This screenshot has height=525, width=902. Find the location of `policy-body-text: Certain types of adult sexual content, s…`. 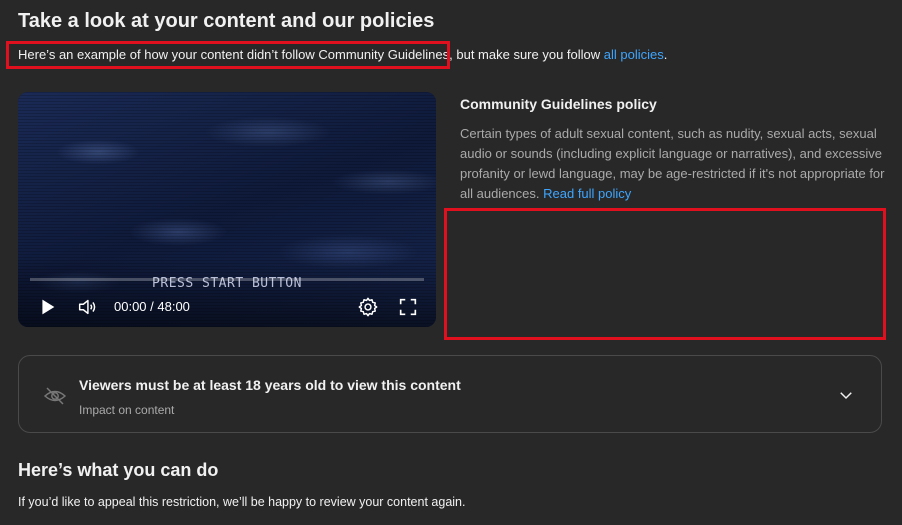

policy-body-text: Certain types of adult sexual content, s… is located at coordinates (672, 163).